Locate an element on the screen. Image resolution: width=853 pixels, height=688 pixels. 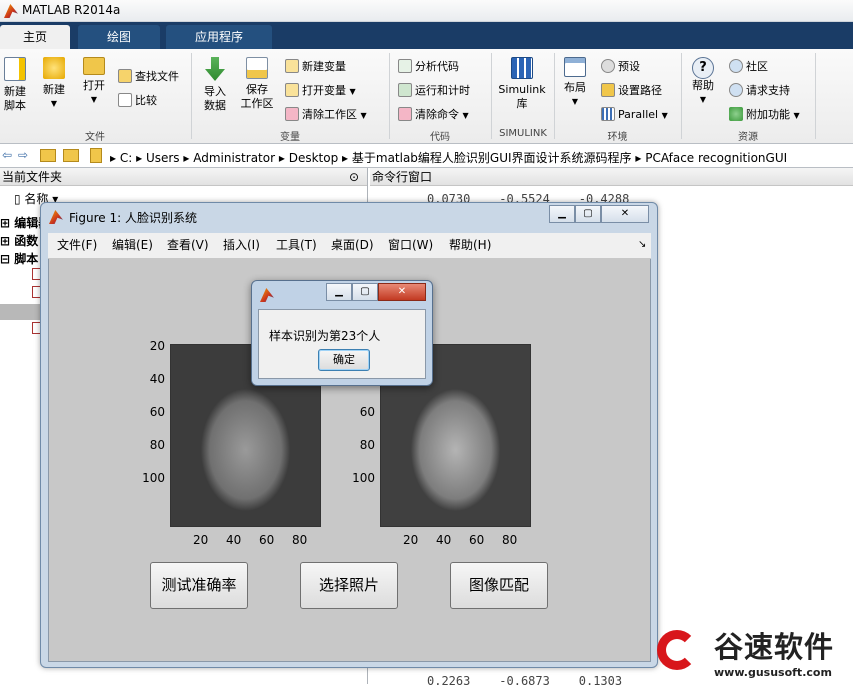
compare-icon is located at coordinates (125, 100).